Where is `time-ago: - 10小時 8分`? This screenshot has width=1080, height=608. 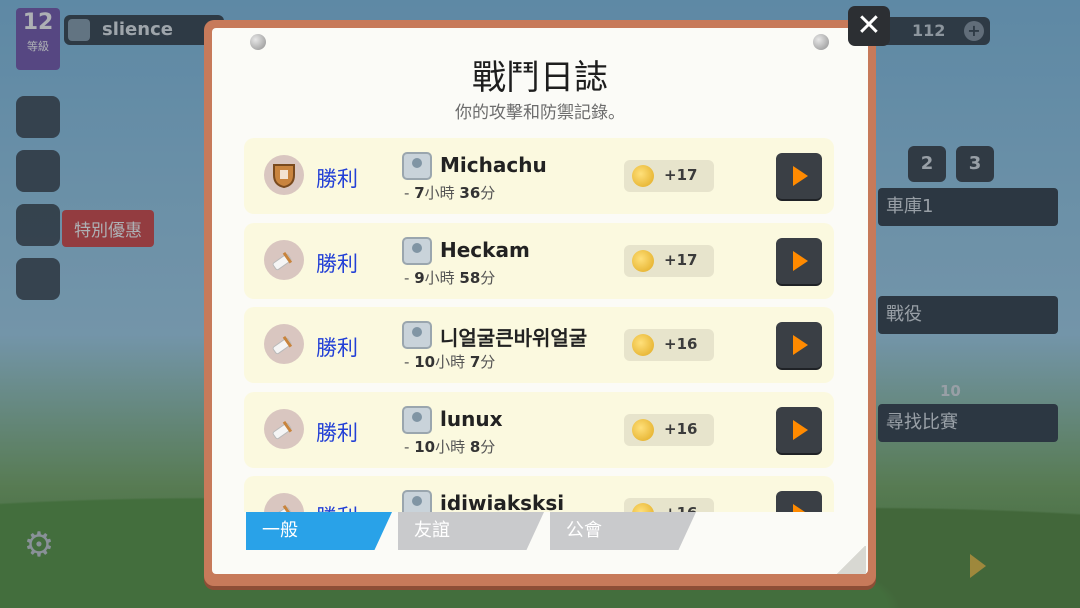
time-ago: - 10小時 8分 is located at coordinates (450, 447).